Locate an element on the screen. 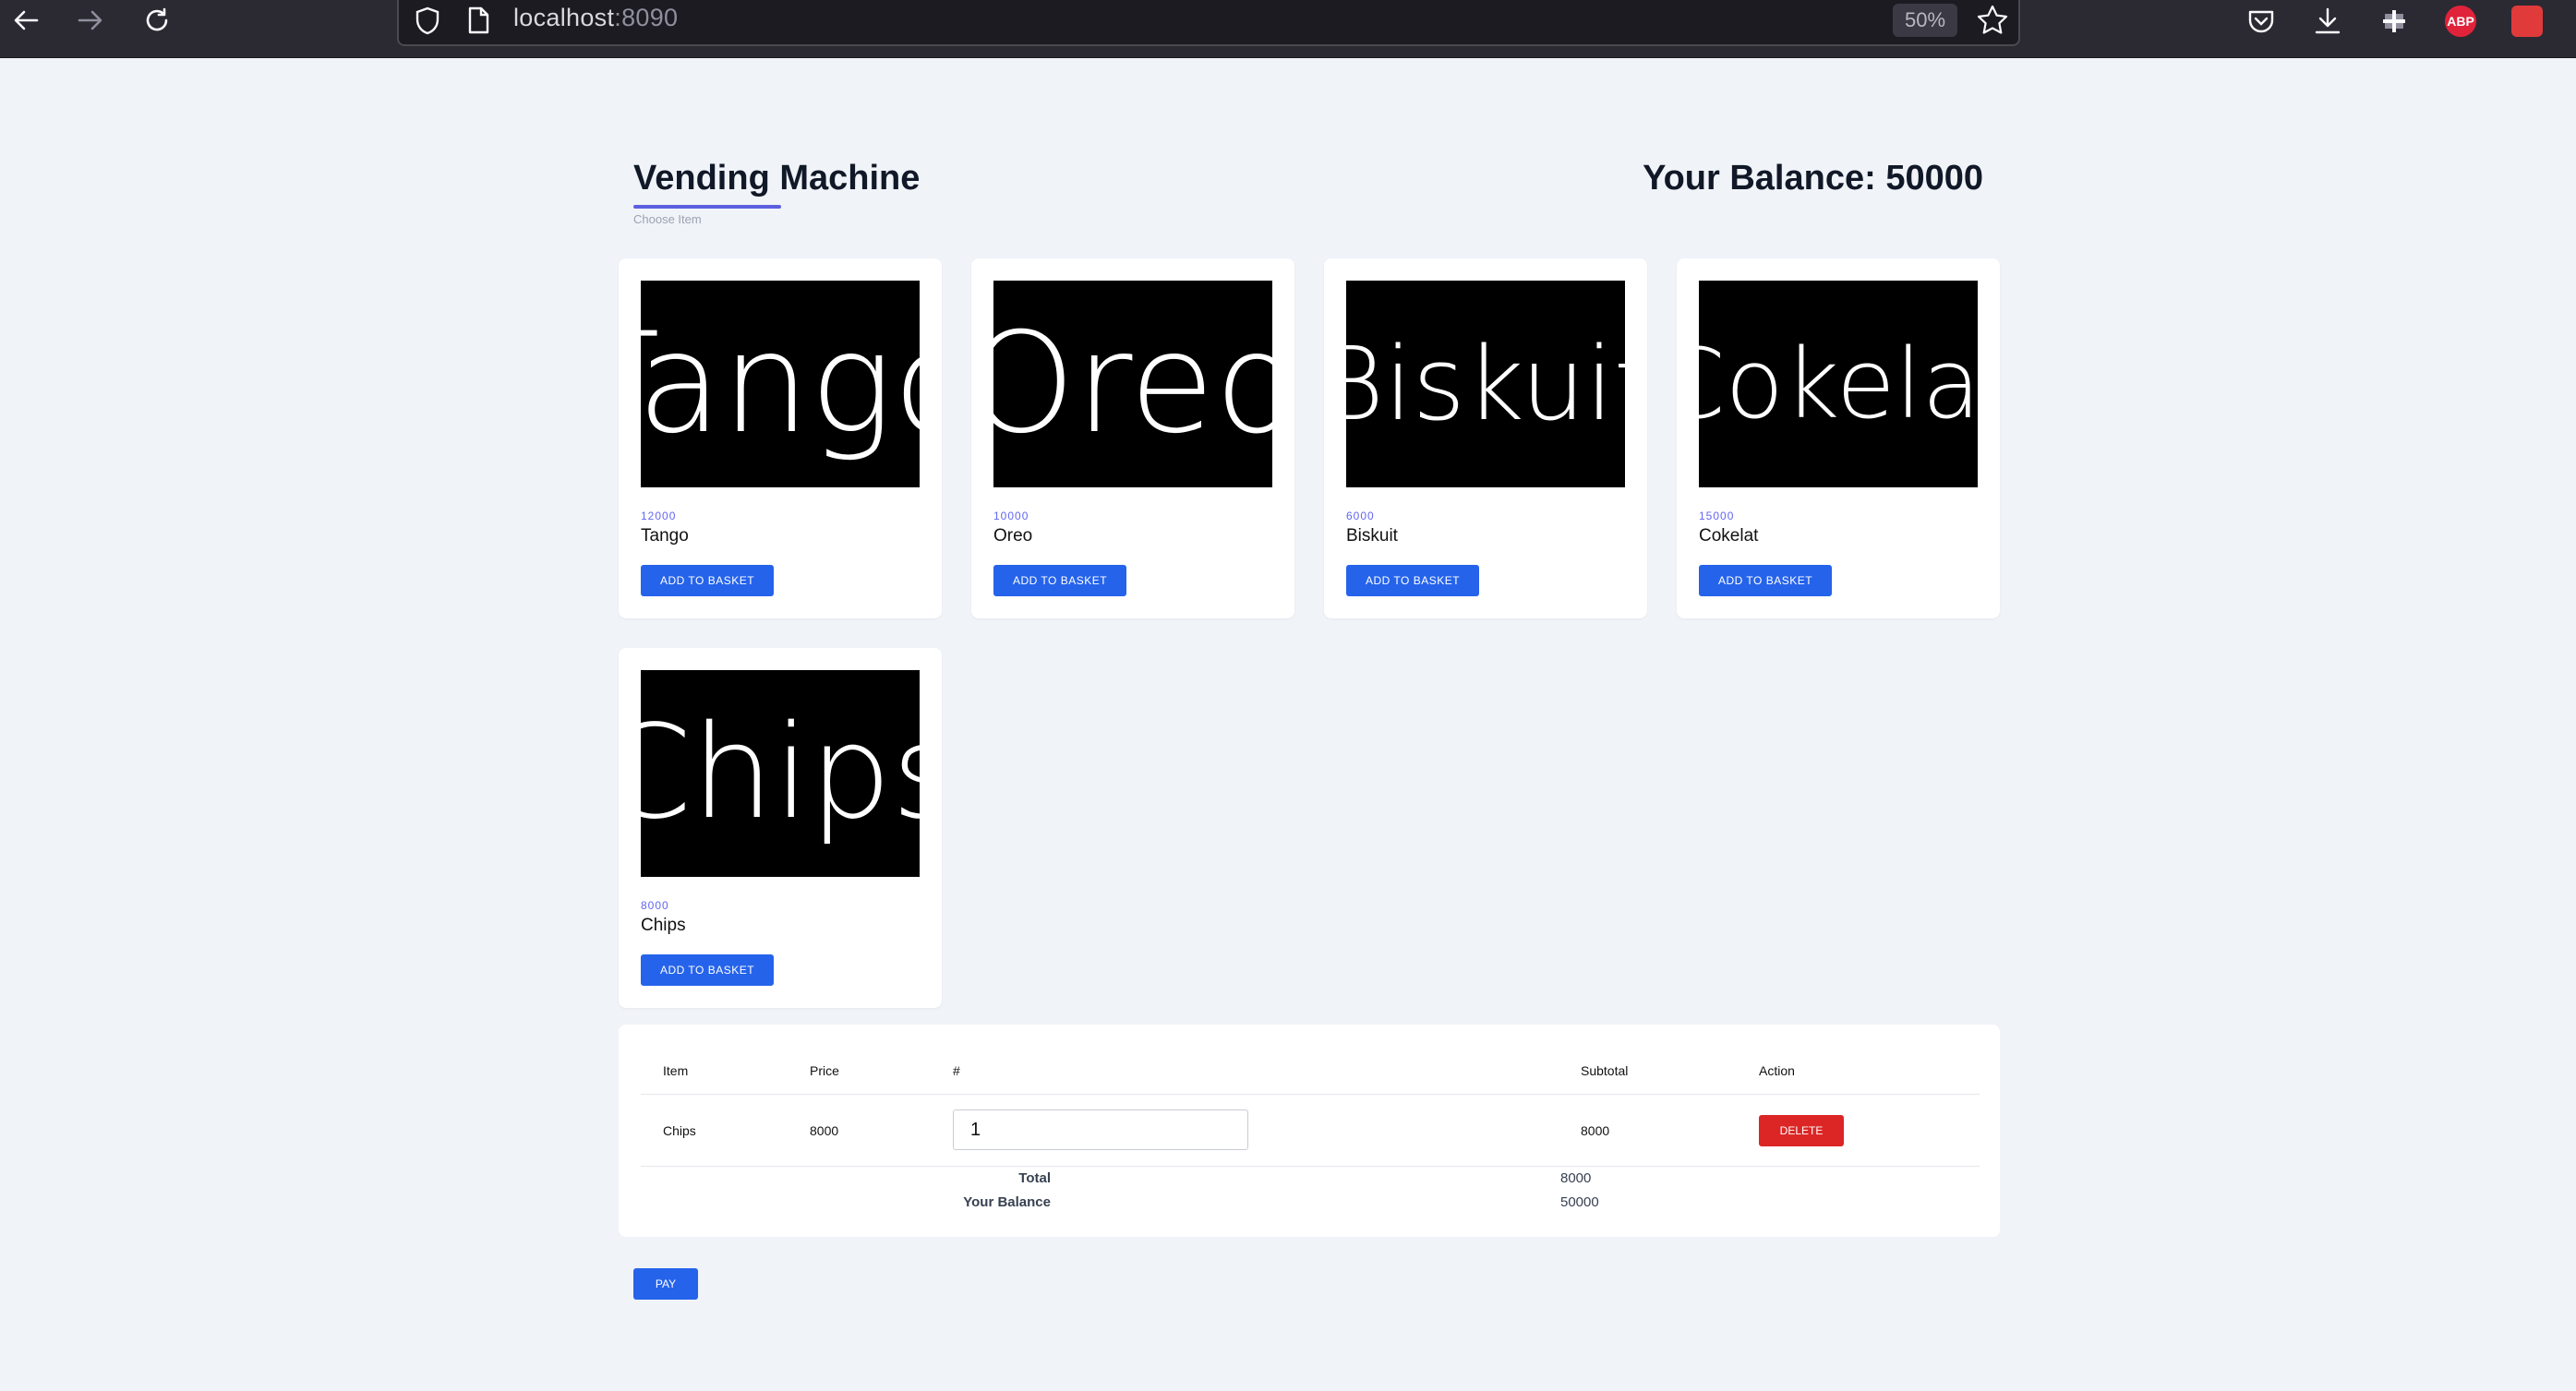 The image size is (2576, 1391). adblock-icon: ABP is located at coordinates (2460, 21).